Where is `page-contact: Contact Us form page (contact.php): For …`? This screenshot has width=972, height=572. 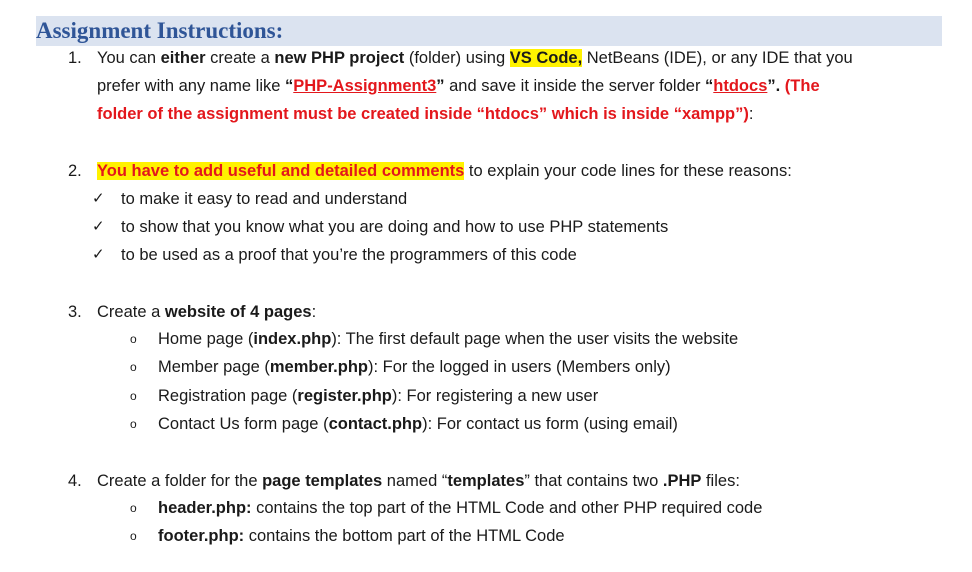
page-contact: Contact Us form page (contact.php): For … is located at coordinates (418, 424).